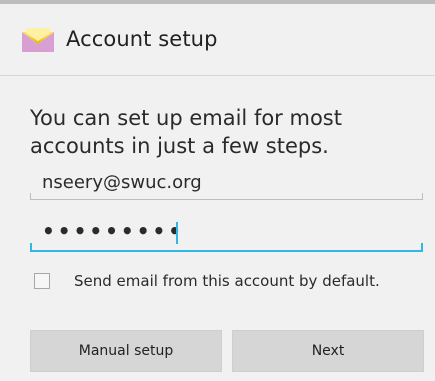 The height and width of the screenshot is (381, 435). I want to click on password-value: •••••••••, so click(113, 231).